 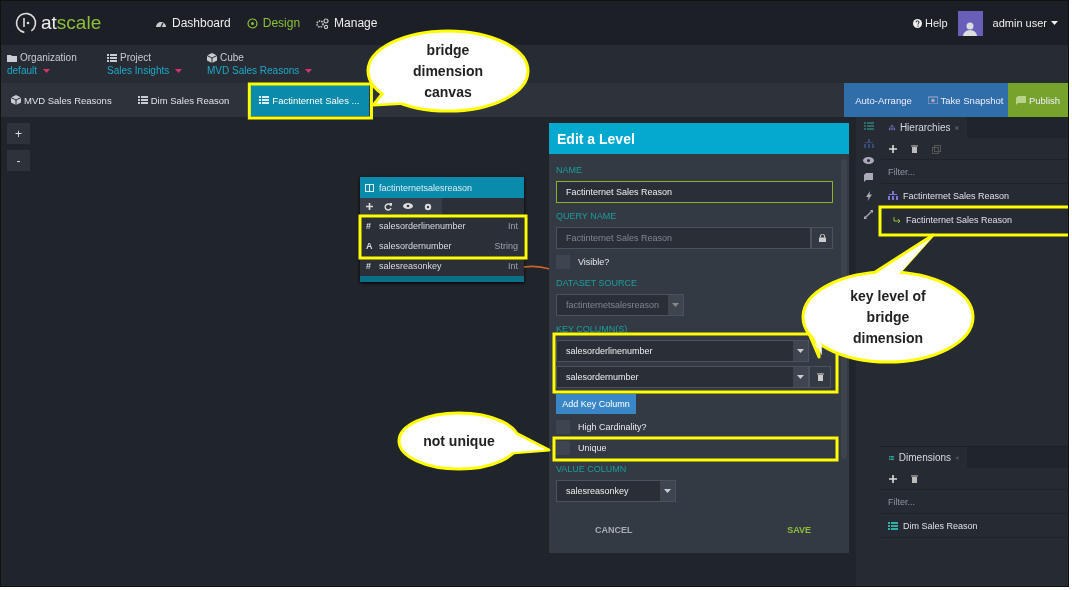 I want to click on dropdown: salesreasonkey, so click(x=616, y=491).